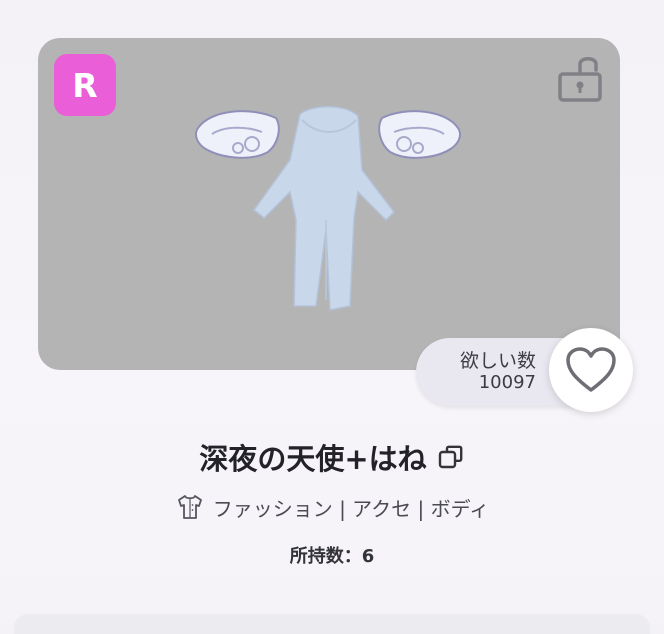 Image resolution: width=664 pixels, height=634 pixels. Describe the element at coordinates (189, 507) in the screenshot. I see `shirt-icon` at that location.